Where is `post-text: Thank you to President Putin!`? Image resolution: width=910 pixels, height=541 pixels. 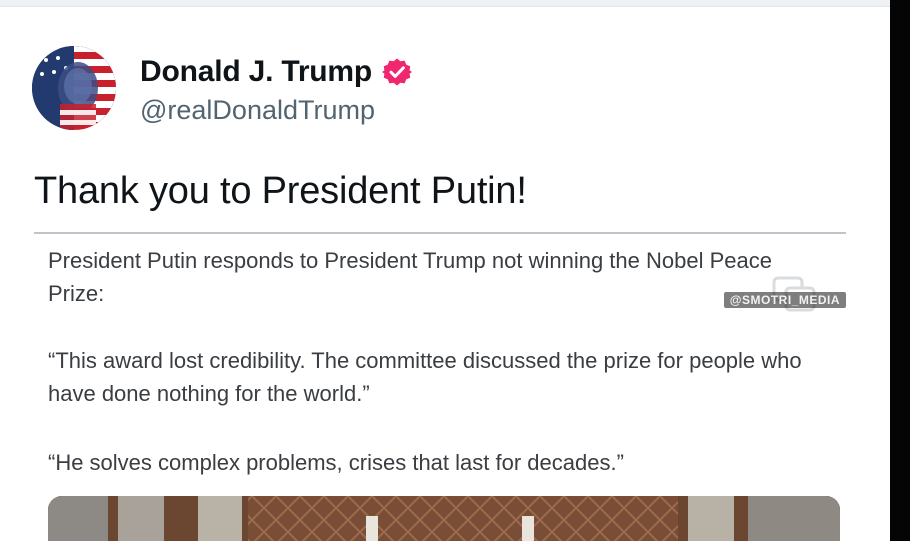 post-text: Thank you to President Putin! is located at coordinates (280, 191).